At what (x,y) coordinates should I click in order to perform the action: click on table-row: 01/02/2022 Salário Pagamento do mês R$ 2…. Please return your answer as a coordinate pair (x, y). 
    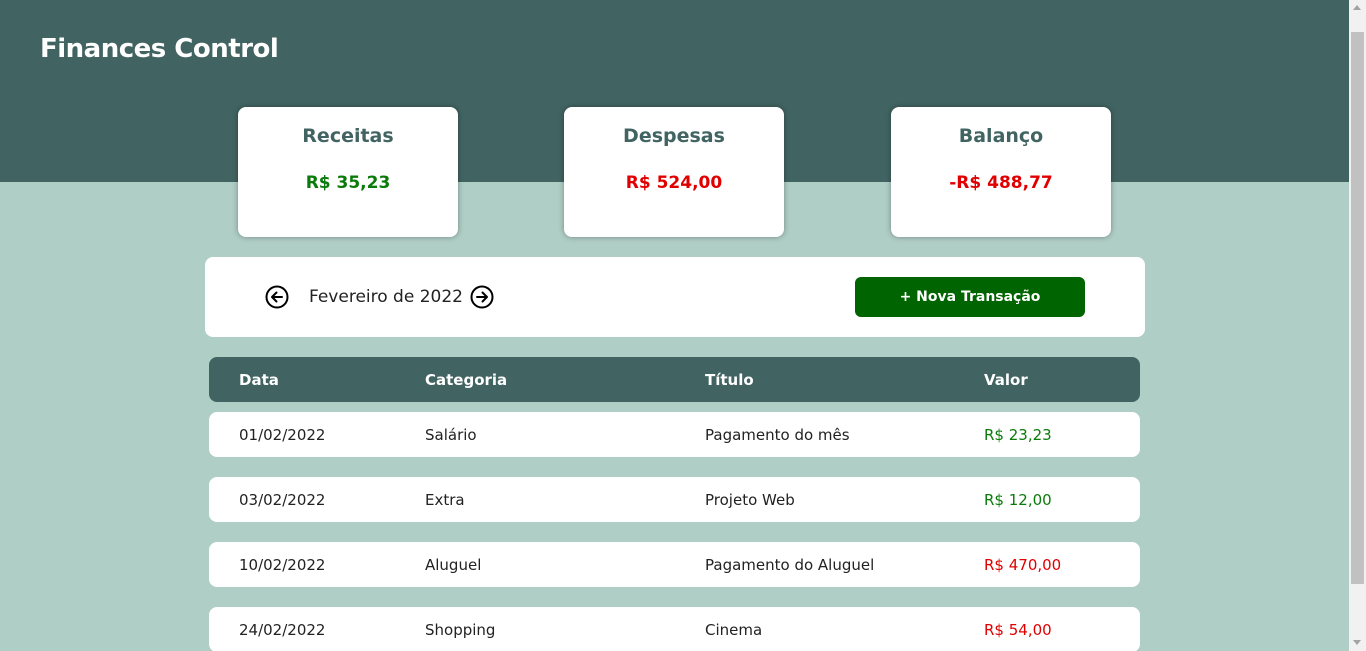
    Looking at the image, I should click on (674, 434).